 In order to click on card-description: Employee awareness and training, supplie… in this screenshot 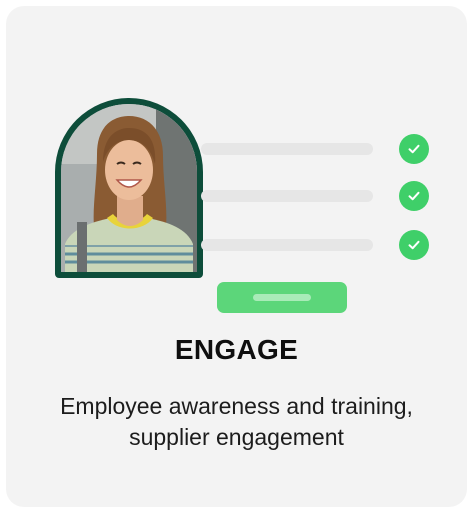, I will do `click(236, 421)`.